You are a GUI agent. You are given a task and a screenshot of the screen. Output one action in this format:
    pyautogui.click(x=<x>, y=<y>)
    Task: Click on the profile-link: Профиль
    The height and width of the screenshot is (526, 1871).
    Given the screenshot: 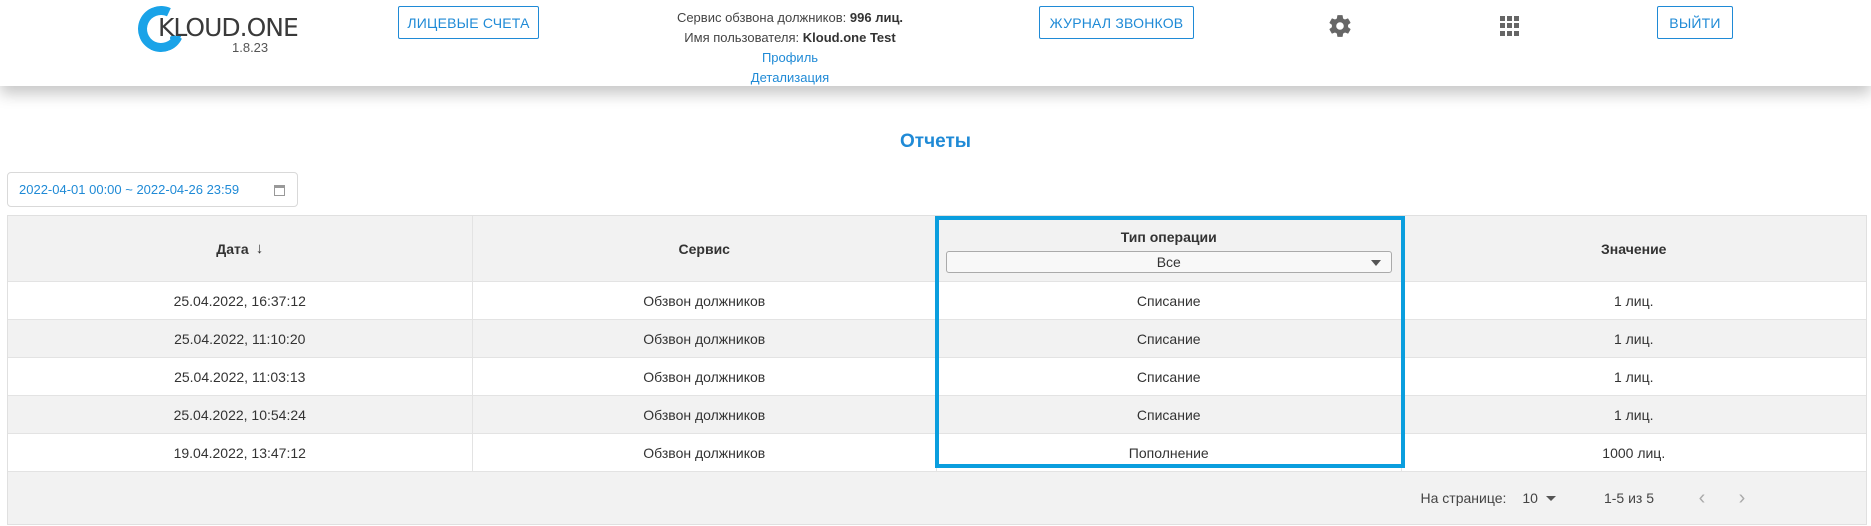 What is the action you would take?
    pyautogui.click(x=790, y=58)
    